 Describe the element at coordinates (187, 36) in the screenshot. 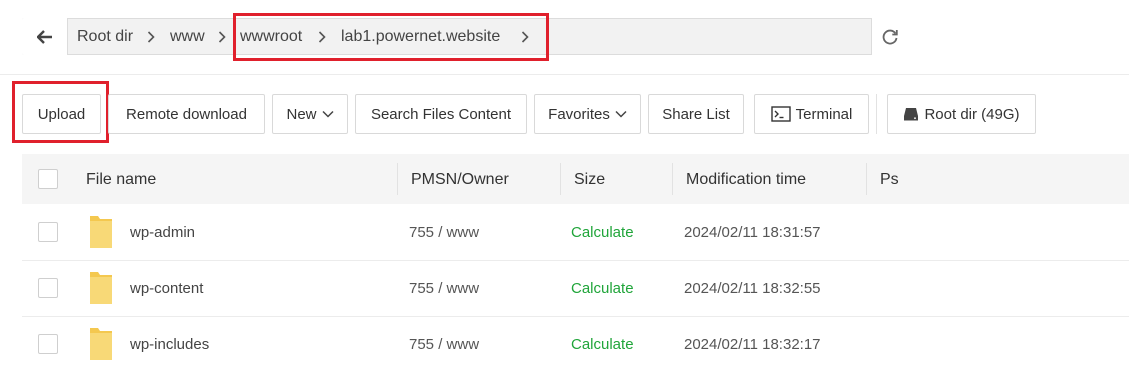

I see `breadcrumb-item-www: www` at that location.